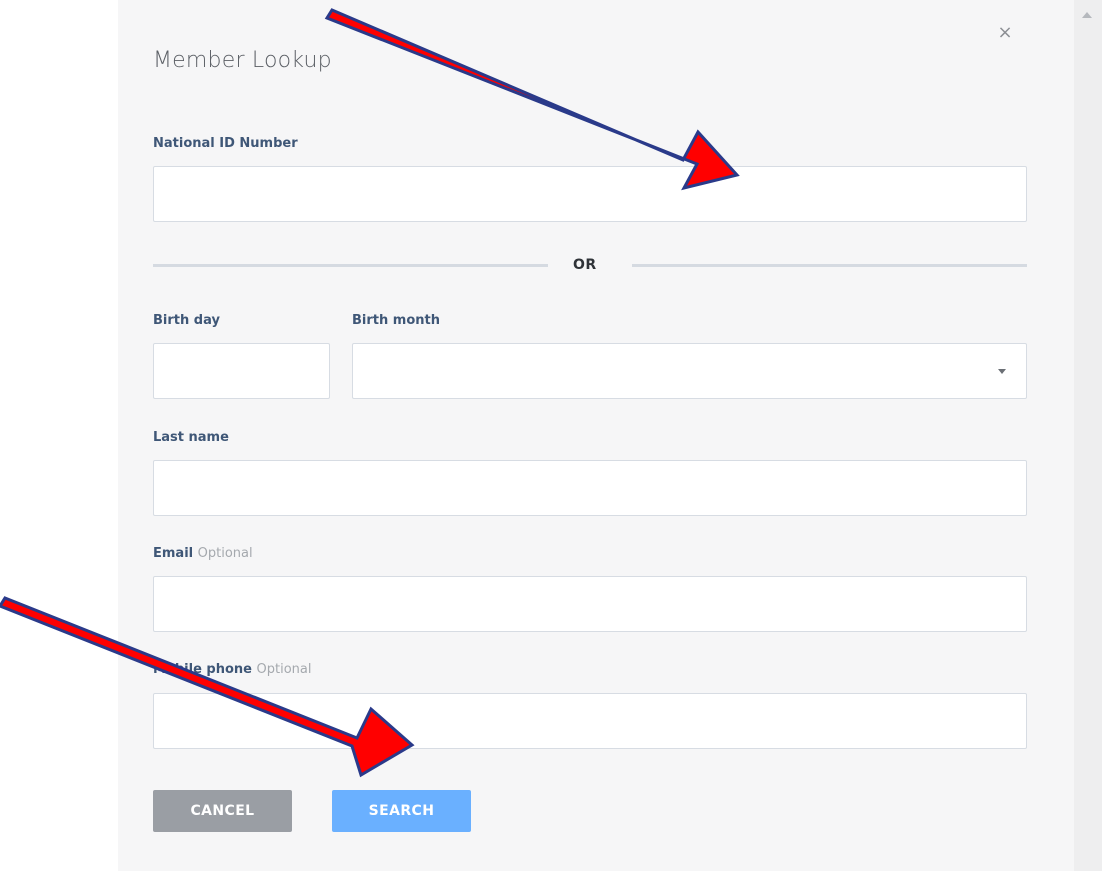 The width and height of the screenshot is (1102, 871). I want to click on national-id-input, so click(590, 194).